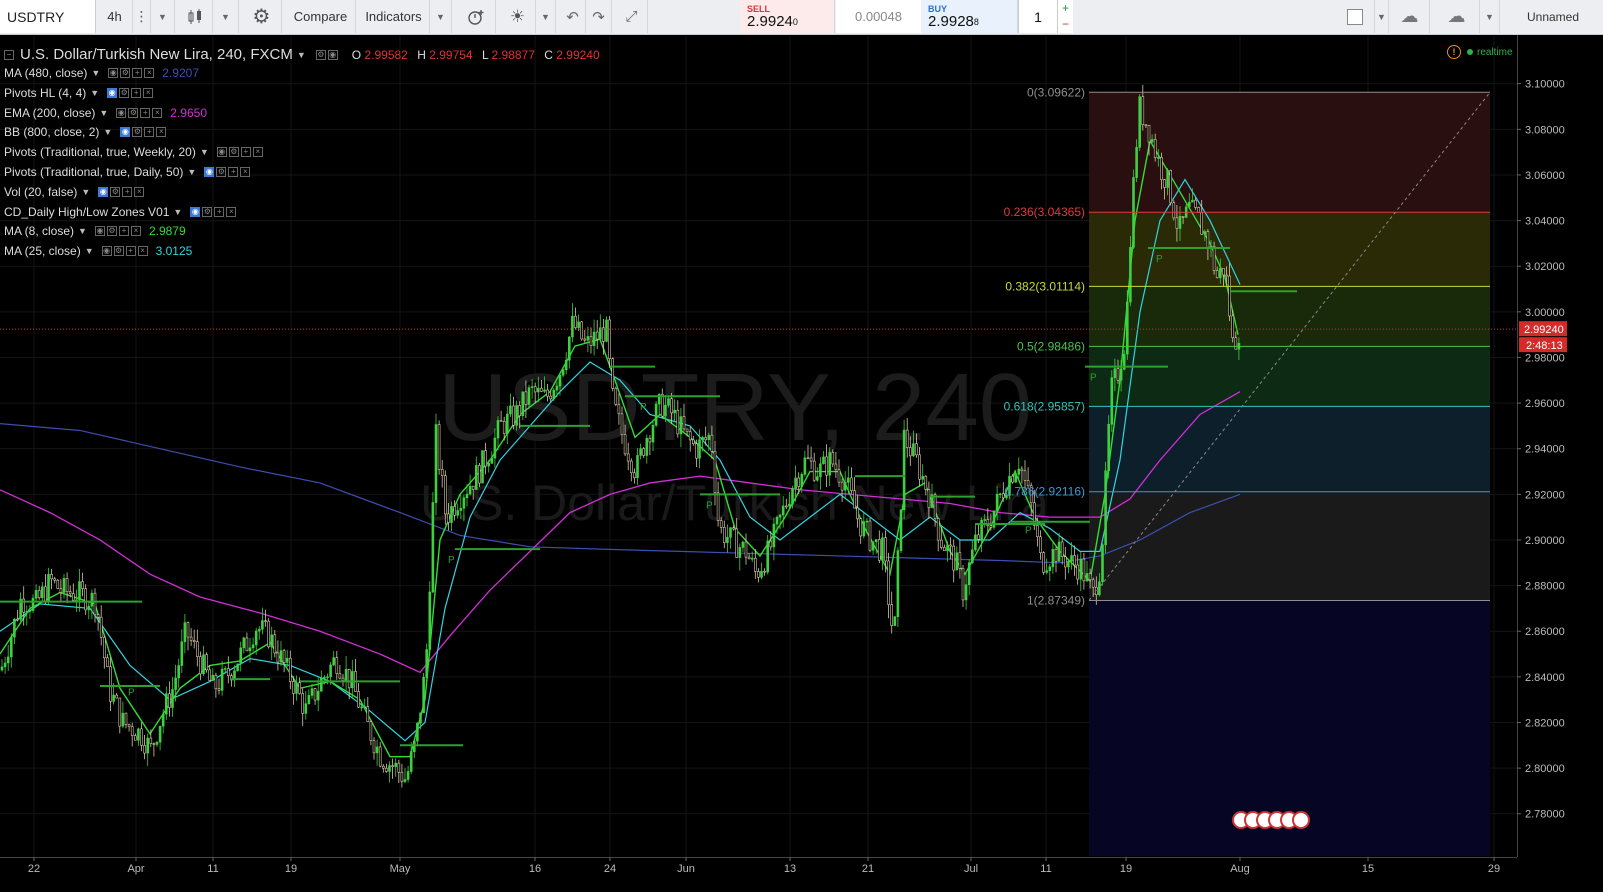 The image size is (1603, 892). Describe the element at coordinates (394, 16) in the screenshot. I see `indicators-button: Indicators` at that location.